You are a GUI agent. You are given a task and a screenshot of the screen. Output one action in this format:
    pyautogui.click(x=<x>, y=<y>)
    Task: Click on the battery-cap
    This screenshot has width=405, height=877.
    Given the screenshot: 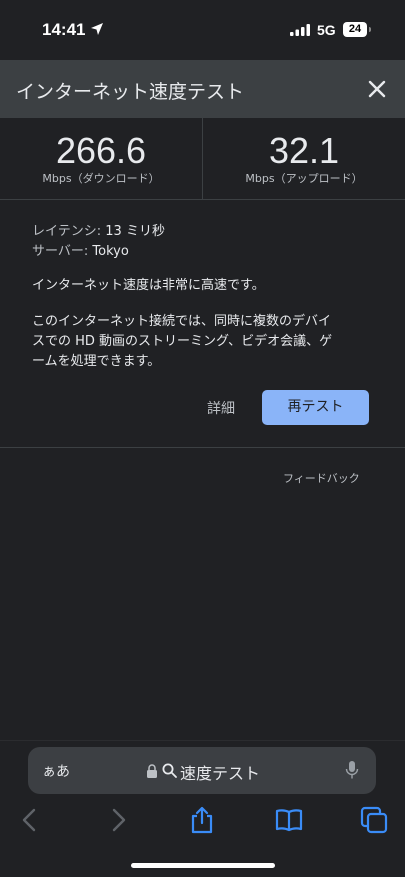 What is the action you would take?
    pyautogui.click(x=370, y=29)
    